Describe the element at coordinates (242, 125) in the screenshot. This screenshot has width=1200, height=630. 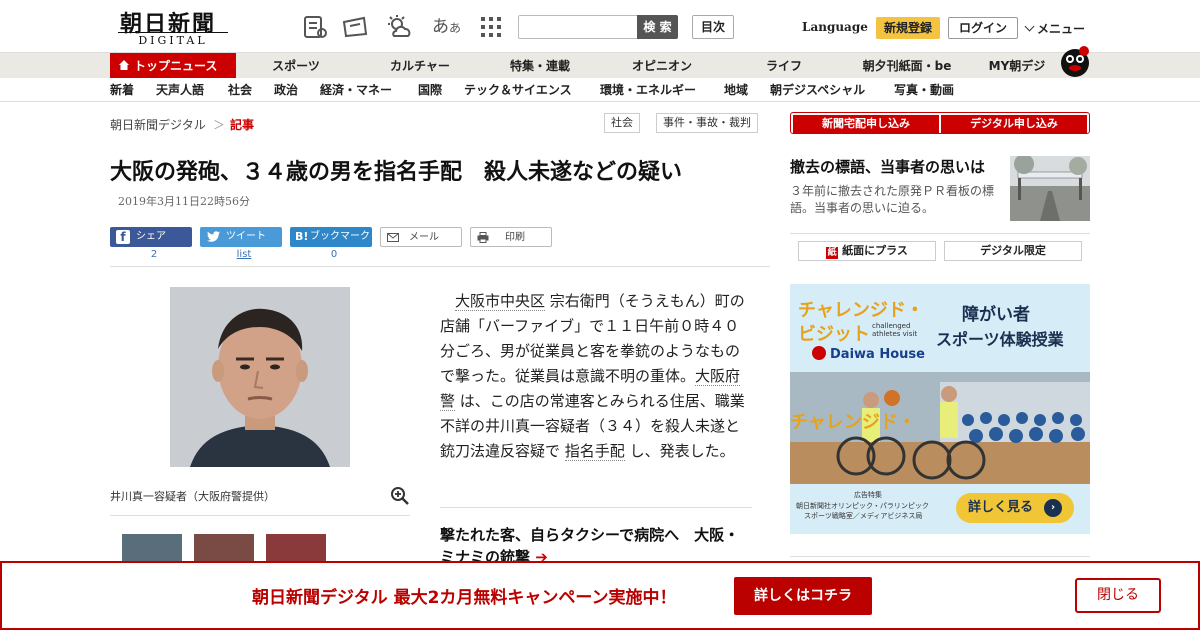
I see `breadcrumb-current: 記事` at that location.